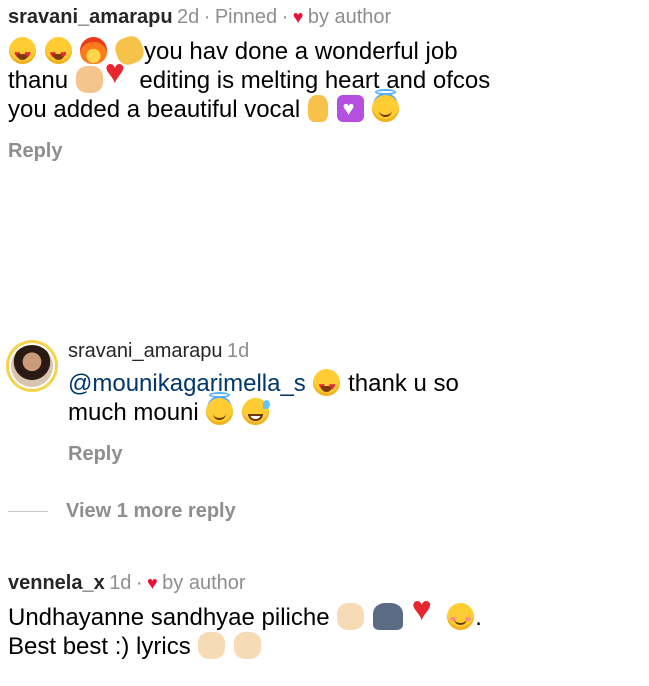  I want to click on purple-heart-emoji, so click(350, 109).